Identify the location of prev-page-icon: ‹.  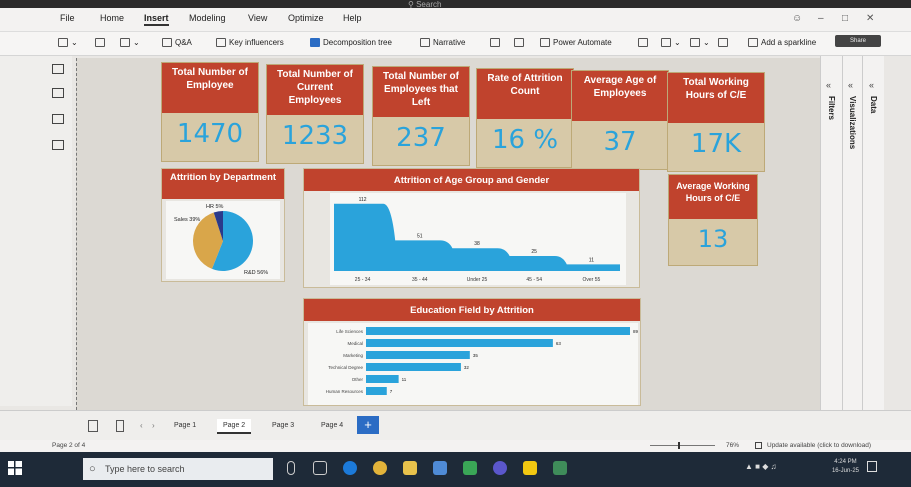
(141, 425).